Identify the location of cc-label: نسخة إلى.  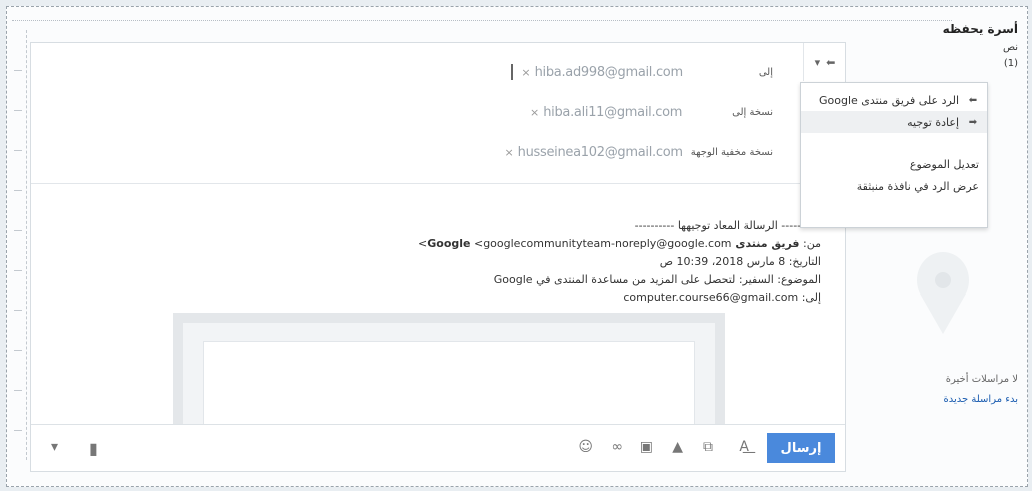
(752, 112).